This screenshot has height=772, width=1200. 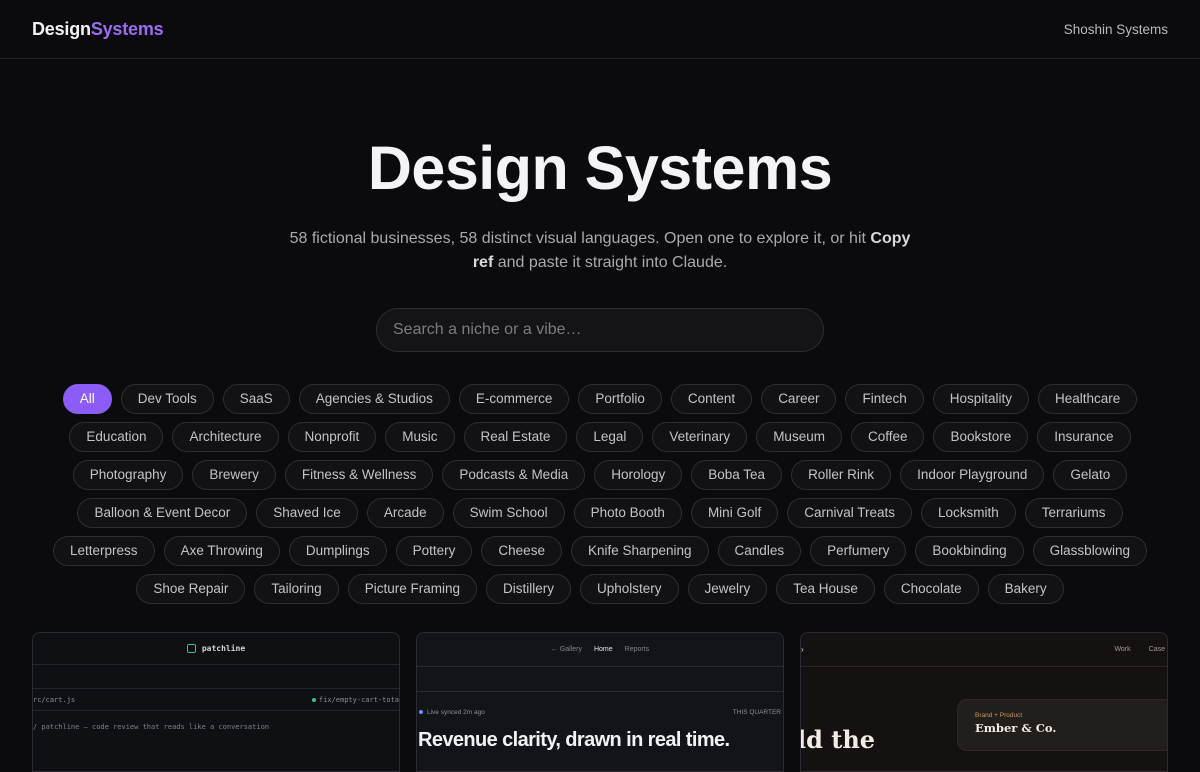 What do you see at coordinates (1156, 649) in the screenshot?
I see `nav-case: Case` at bounding box center [1156, 649].